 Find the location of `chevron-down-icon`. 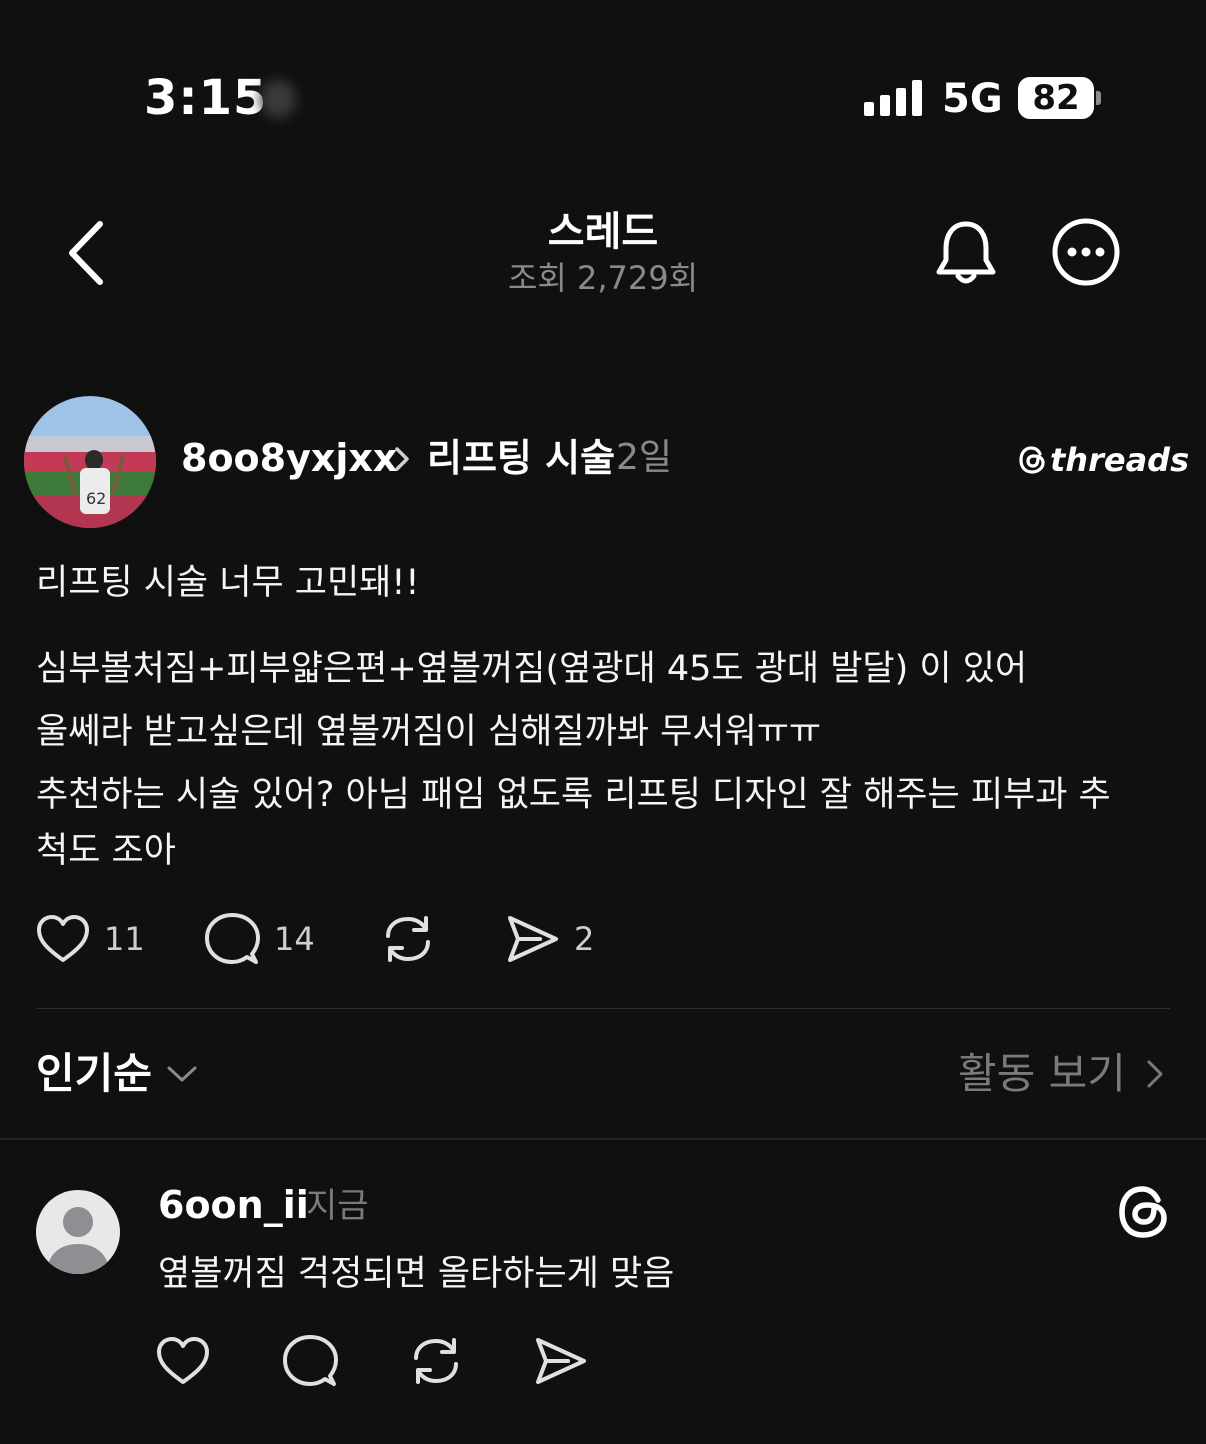

chevron-down-icon is located at coordinates (182, 1074).